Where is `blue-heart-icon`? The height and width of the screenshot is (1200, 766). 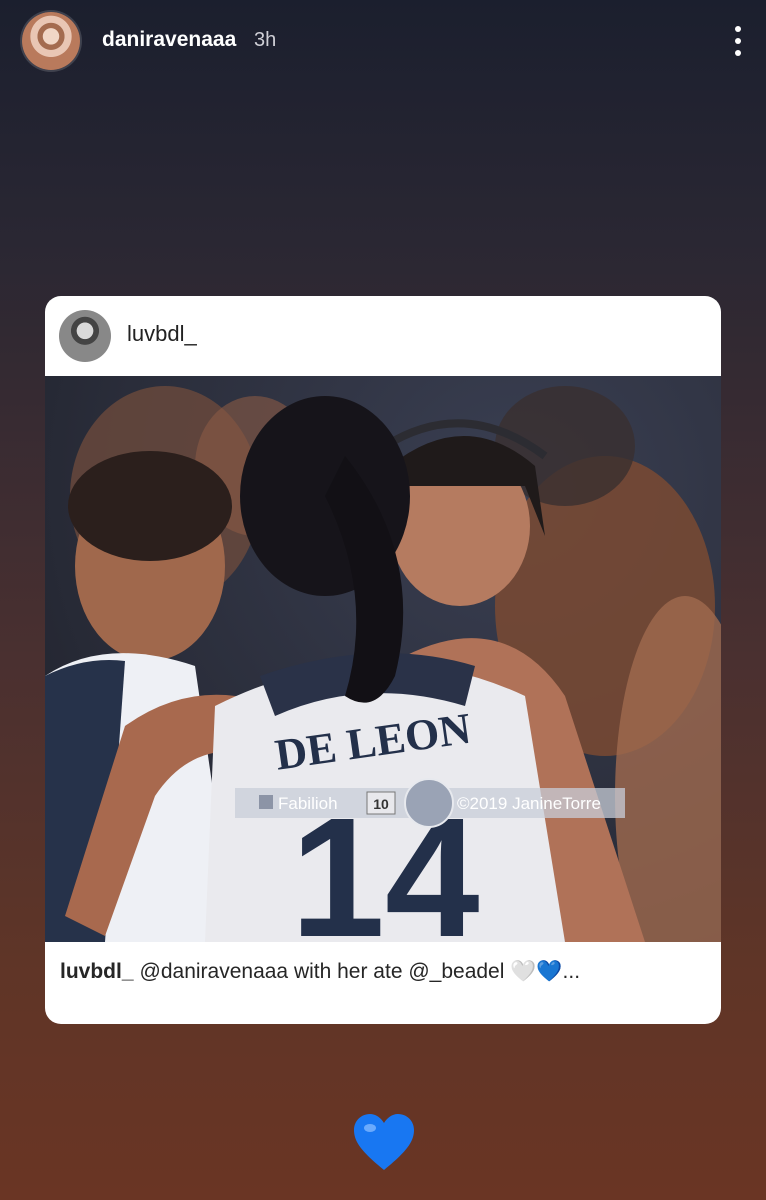 blue-heart-icon is located at coordinates (384, 1144).